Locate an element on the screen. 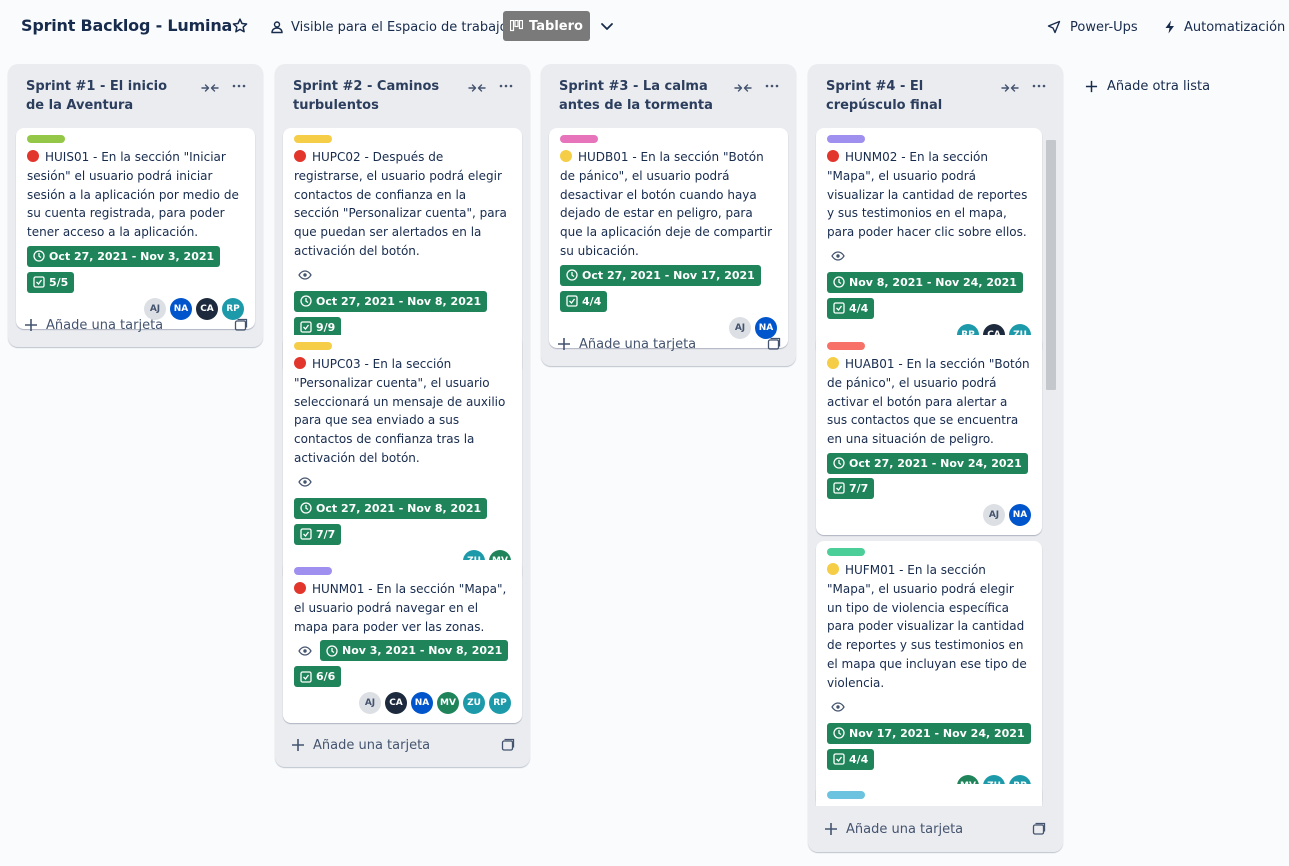 This screenshot has height=866, width=1289. card-badges: Oct 27, 2021 - Nov 3, 2021 5/5 is located at coordinates (135, 269).